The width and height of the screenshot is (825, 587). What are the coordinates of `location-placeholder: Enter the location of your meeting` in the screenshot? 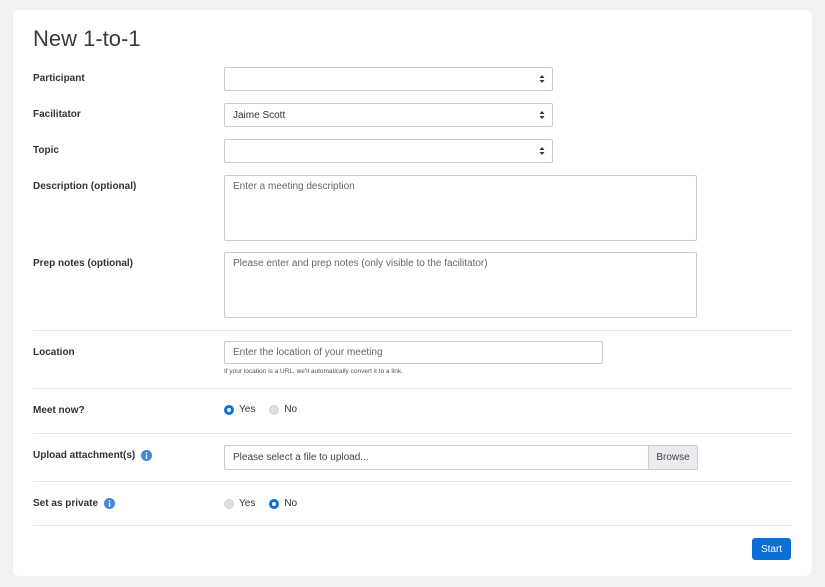 It's located at (308, 352).